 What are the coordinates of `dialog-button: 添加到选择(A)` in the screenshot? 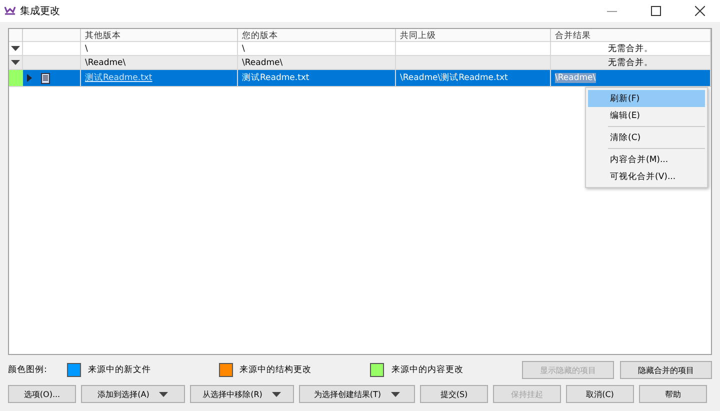 It's located at (133, 394).